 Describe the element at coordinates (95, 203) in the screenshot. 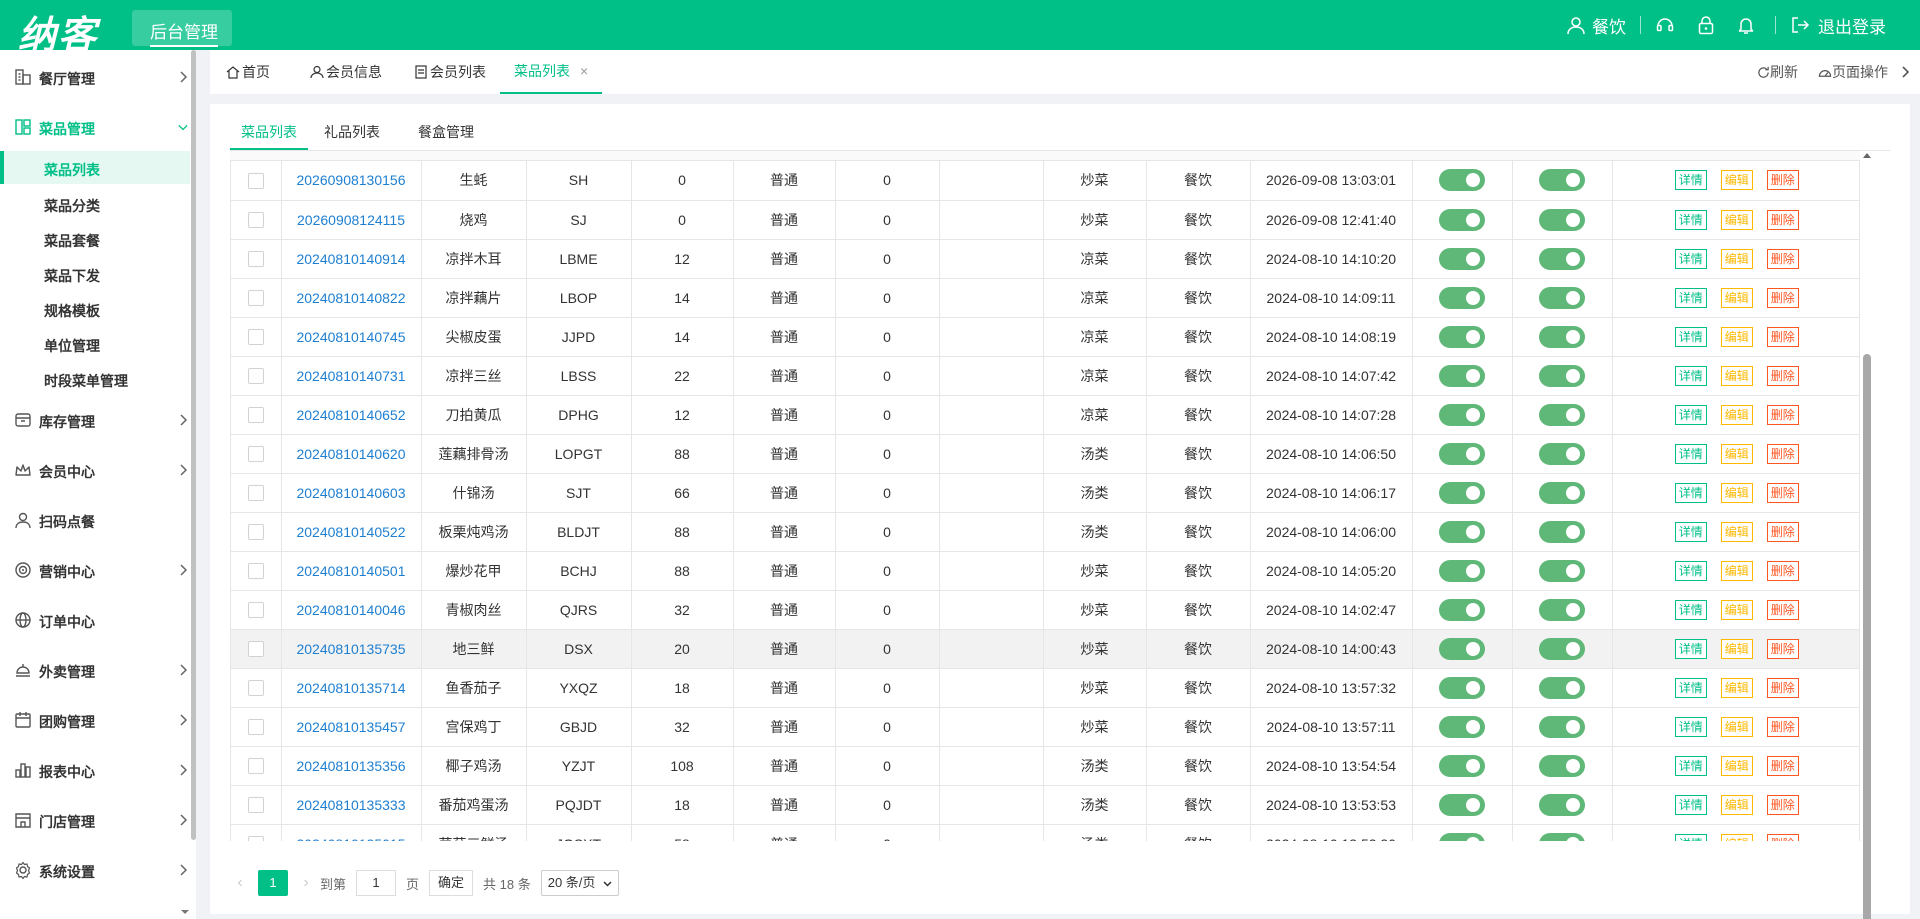

I see `sidebar-subitem-dish-category: 菜品分类` at that location.